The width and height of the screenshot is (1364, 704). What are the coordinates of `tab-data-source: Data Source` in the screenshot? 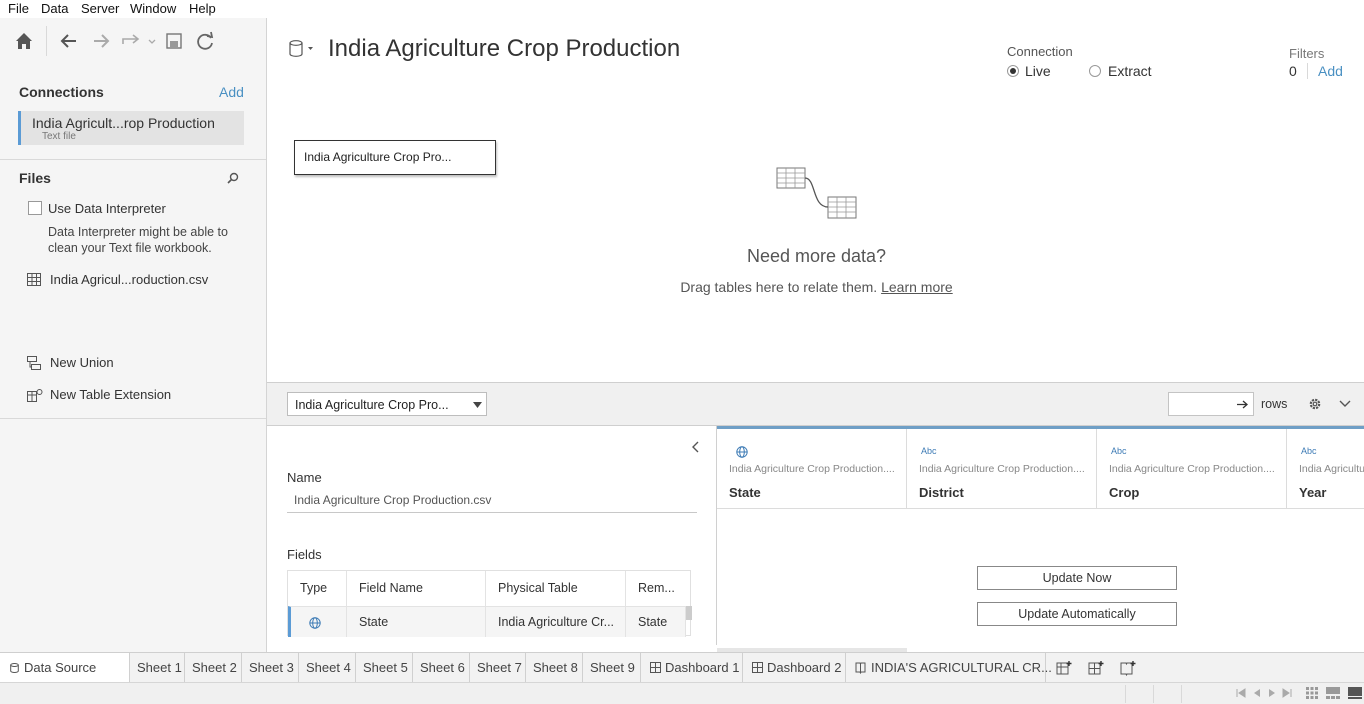 It's located at (65, 668).